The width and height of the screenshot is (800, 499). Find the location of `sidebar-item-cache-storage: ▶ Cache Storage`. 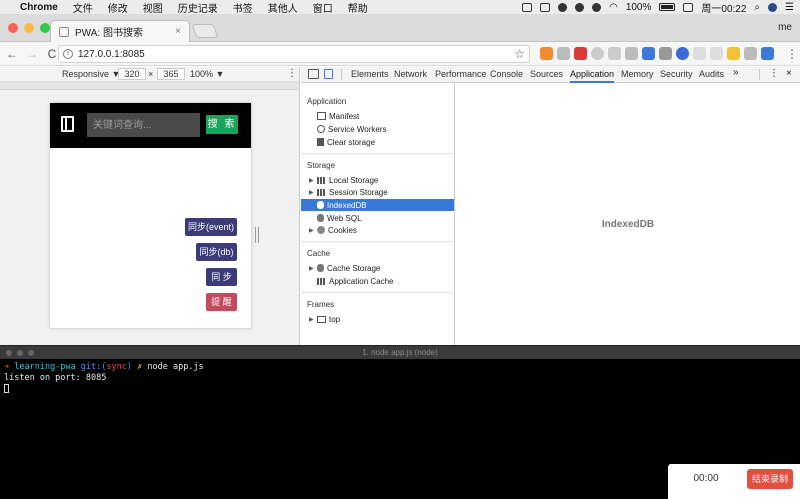

sidebar-item-cache-storage: ▶ Cache Storage is located at coordinates (381, 268).